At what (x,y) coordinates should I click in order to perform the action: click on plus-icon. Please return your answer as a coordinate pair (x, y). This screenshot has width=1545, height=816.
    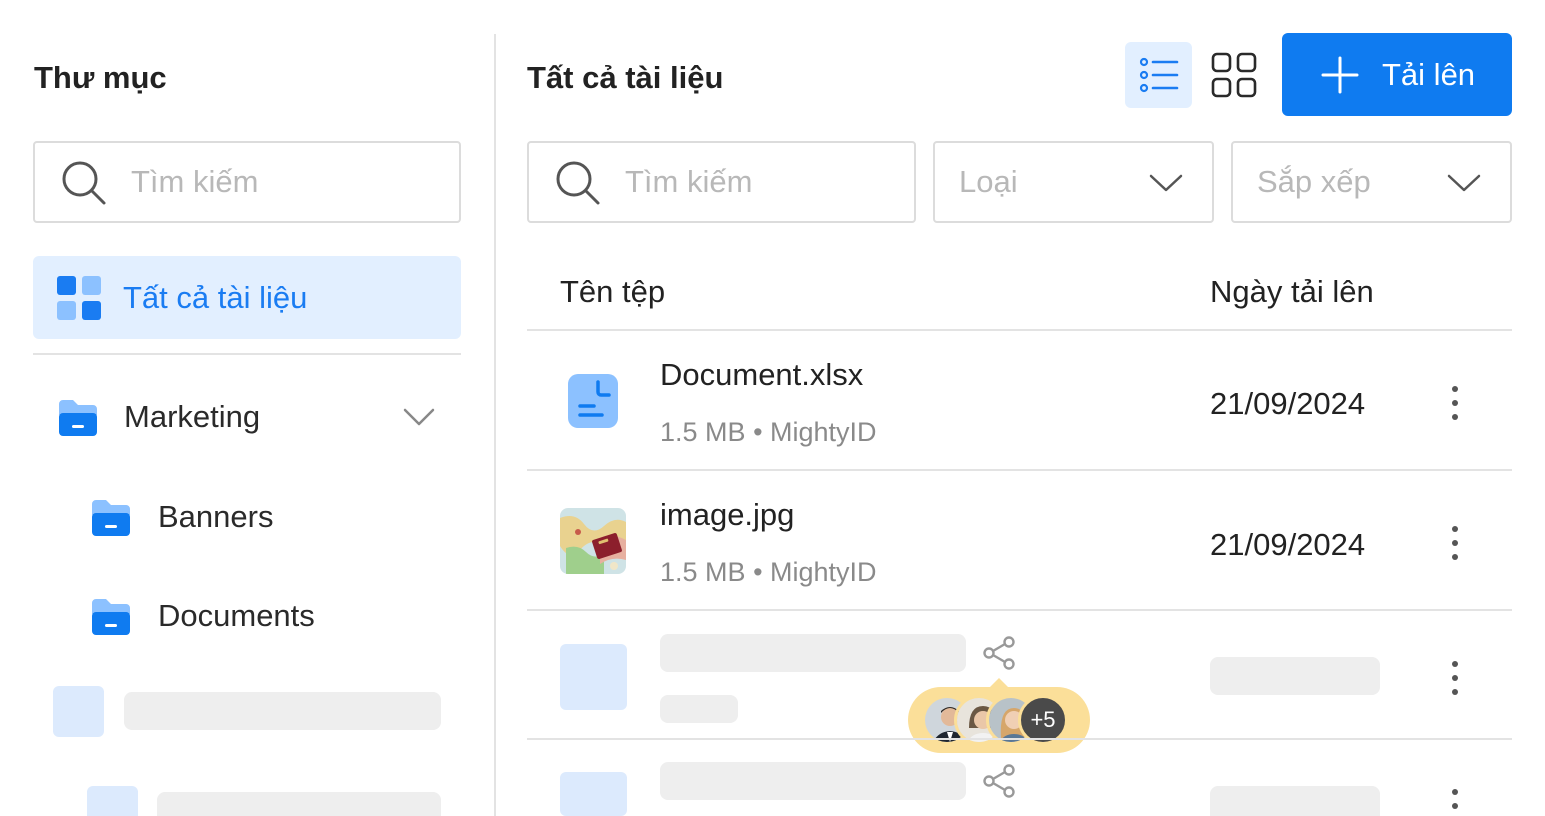
    Looking at the image, I should click on (1340, 74).